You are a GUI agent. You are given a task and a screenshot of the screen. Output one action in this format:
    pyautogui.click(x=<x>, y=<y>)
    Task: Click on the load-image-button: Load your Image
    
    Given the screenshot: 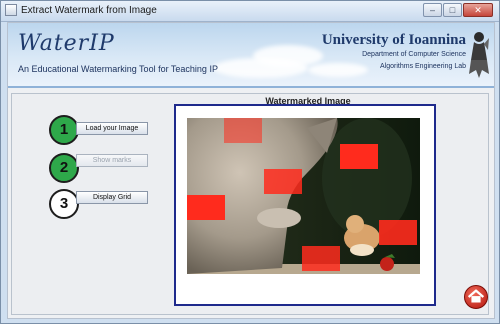 What is the action you would take?
    pyautogui.click(x=112, y=128)
    